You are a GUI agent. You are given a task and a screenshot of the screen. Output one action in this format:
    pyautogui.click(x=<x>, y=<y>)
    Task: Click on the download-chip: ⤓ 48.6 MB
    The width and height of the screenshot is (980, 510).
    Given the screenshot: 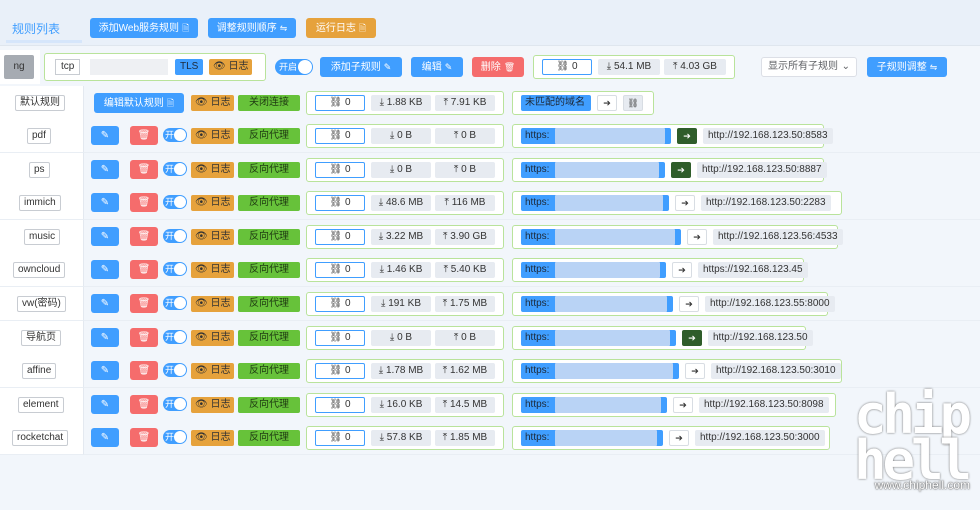 What is the action you would take?
    pyautogui.click(x=401, y=203)
    